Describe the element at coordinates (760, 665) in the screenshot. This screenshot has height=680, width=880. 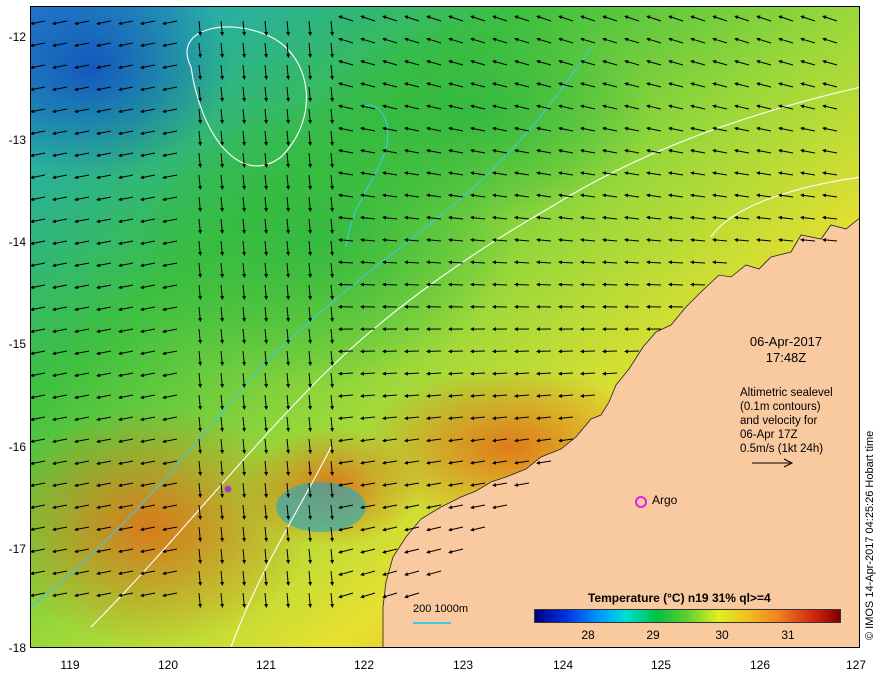
I see `x-tick-label: 126` at that location.